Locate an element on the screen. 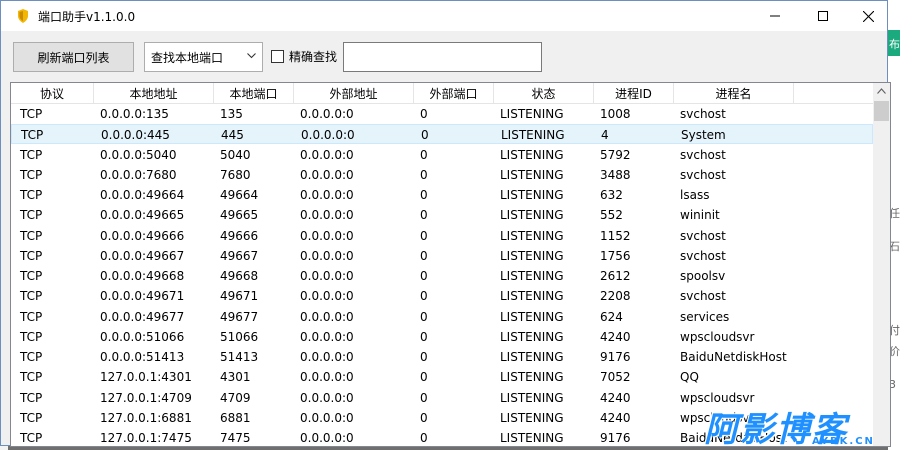  search-mode-value: 查找本地端口 is located at coordinates (187, 57).